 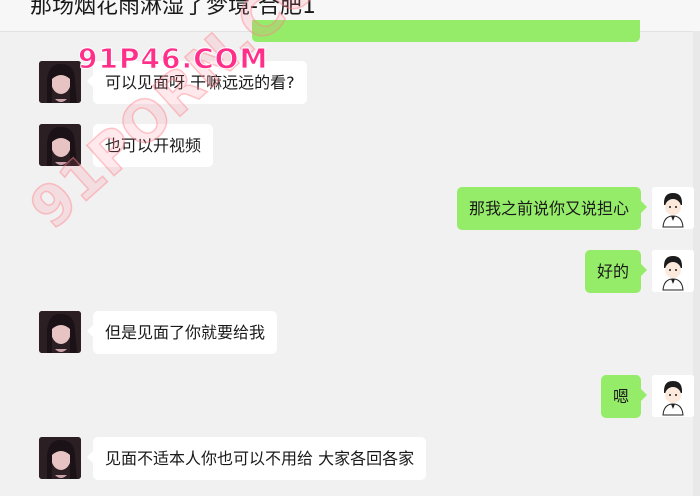 I want to click on message-outgoing: 那我之前说你又说担心, so click(x=551, y=208).